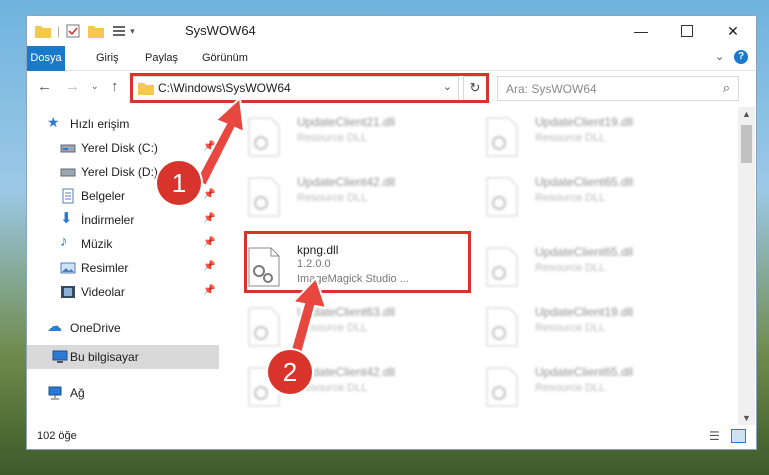  What do you see at coordinates (119, 172) in the screenshot?
I see `sidebar-item-label: Yerel Disk (D:)` at bounding box center [119, 172].